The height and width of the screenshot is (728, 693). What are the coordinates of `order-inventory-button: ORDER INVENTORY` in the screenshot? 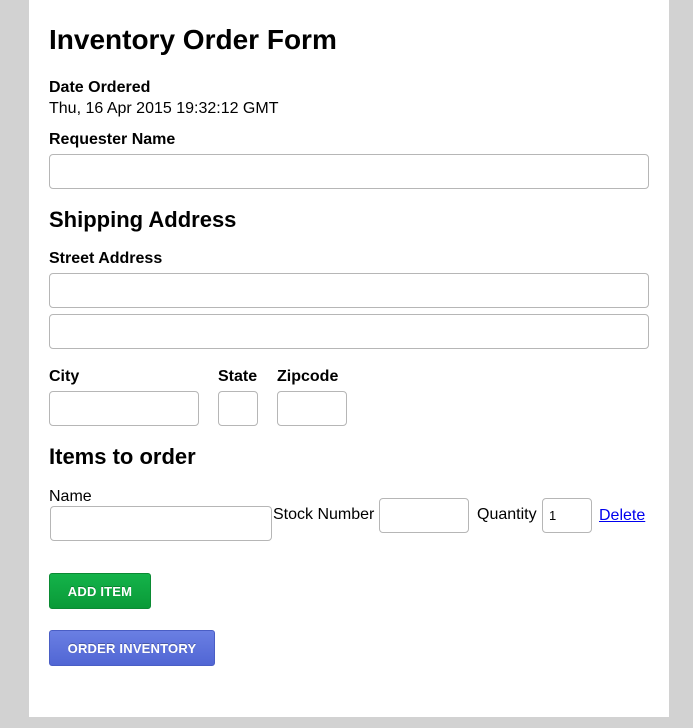 It's located at (132, 648).